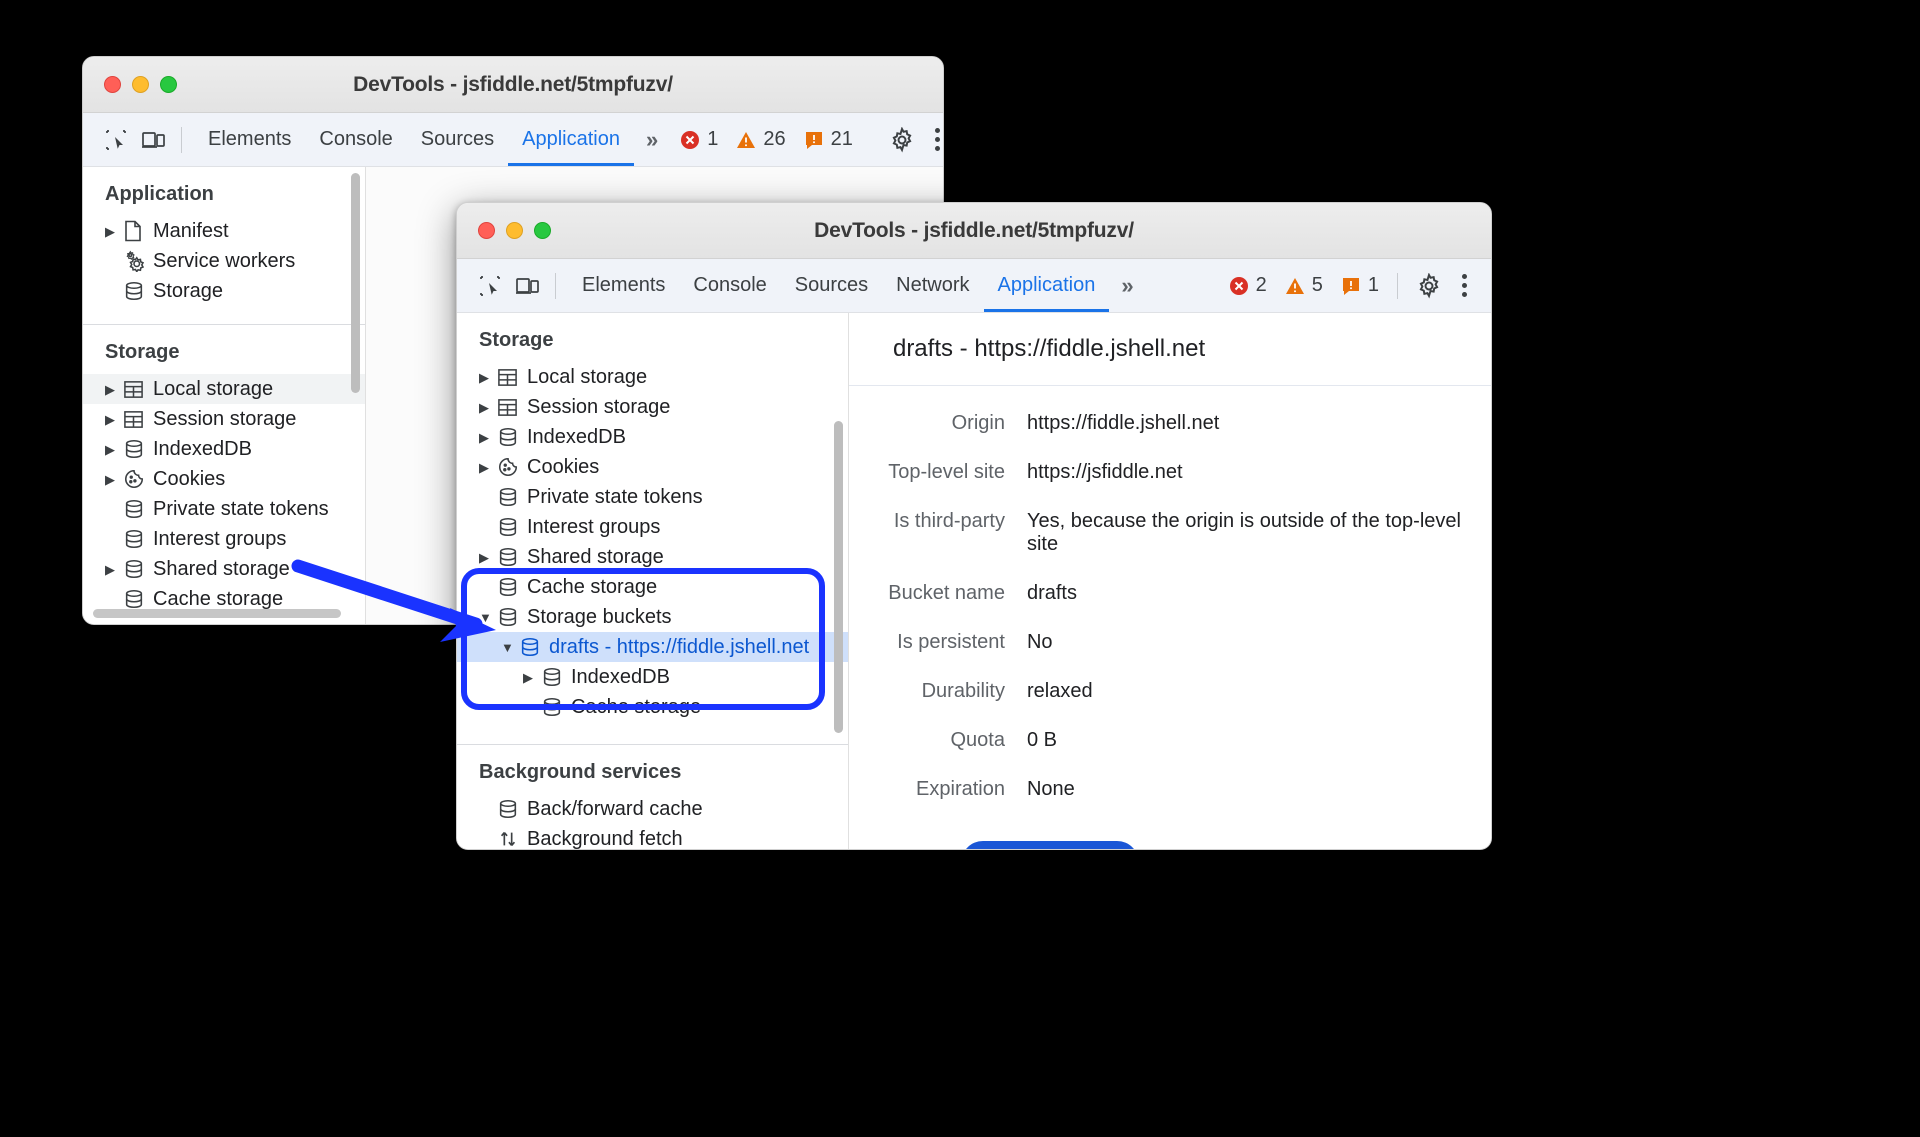 Image resolution: width=1920 pixels, height=1137 pixels. What do you see at coordinates (504, 230) in the screenshot?
I see `window2-traffic-lights` at bounding box center [504, 230].